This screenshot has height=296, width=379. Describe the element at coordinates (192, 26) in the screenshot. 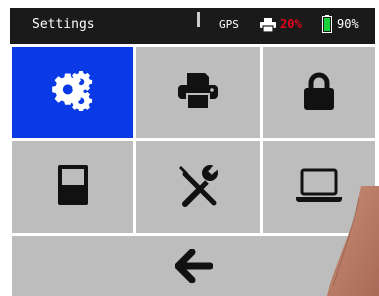

I see `status-bar: Settings GPS 20% 90%` at that location.